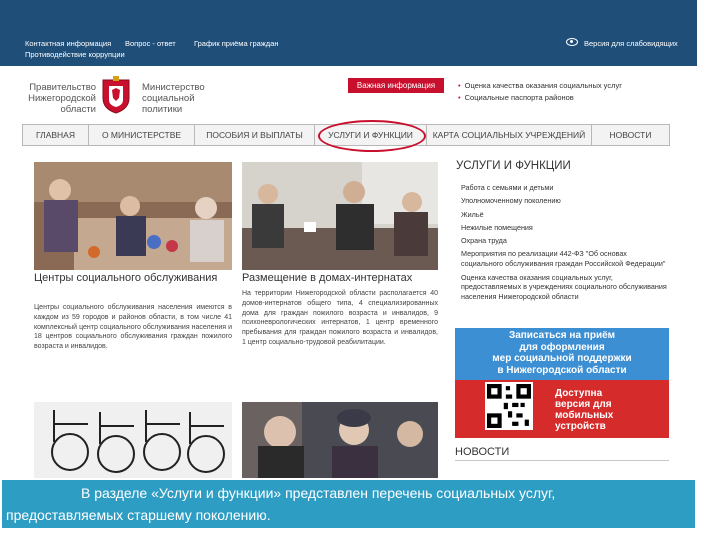 Image resolution: width=720 pixels, height=540 pixels. What do you see at coordinates (562, 335) in the screenshot?
I see `banner-header-line: Записаться на приём` at bounding box center [562, 335].